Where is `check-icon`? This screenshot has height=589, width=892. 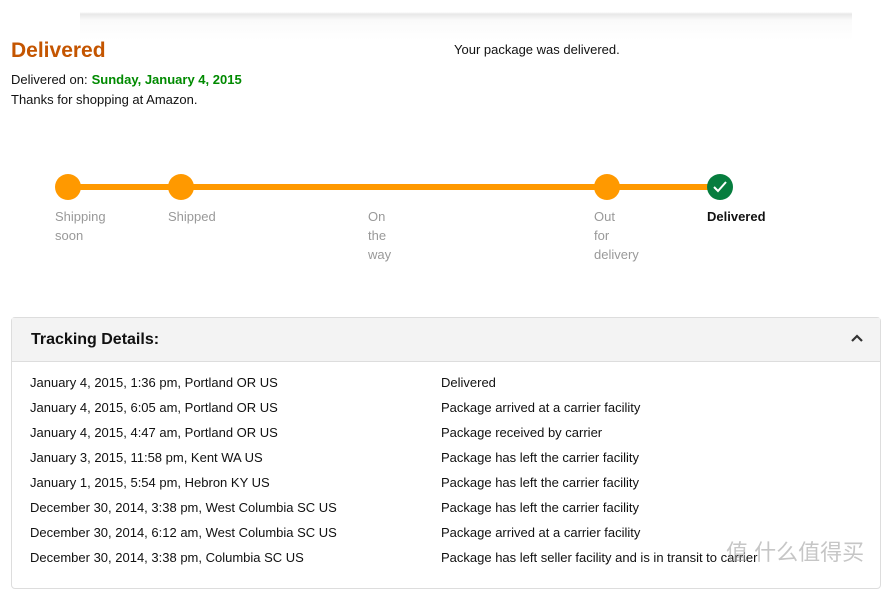
check-icon is located at coordinates (720, 187).